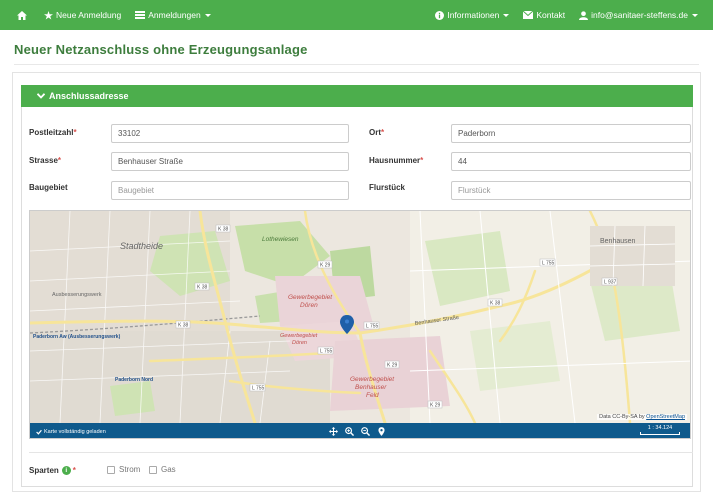 Image resolution: width=713 pixels, height=492 pixels. What do you see at coordinates (89, 96) in the screenshot?
I see `section-header-label: Anschlussadresse` at bounding box center [89, 96].